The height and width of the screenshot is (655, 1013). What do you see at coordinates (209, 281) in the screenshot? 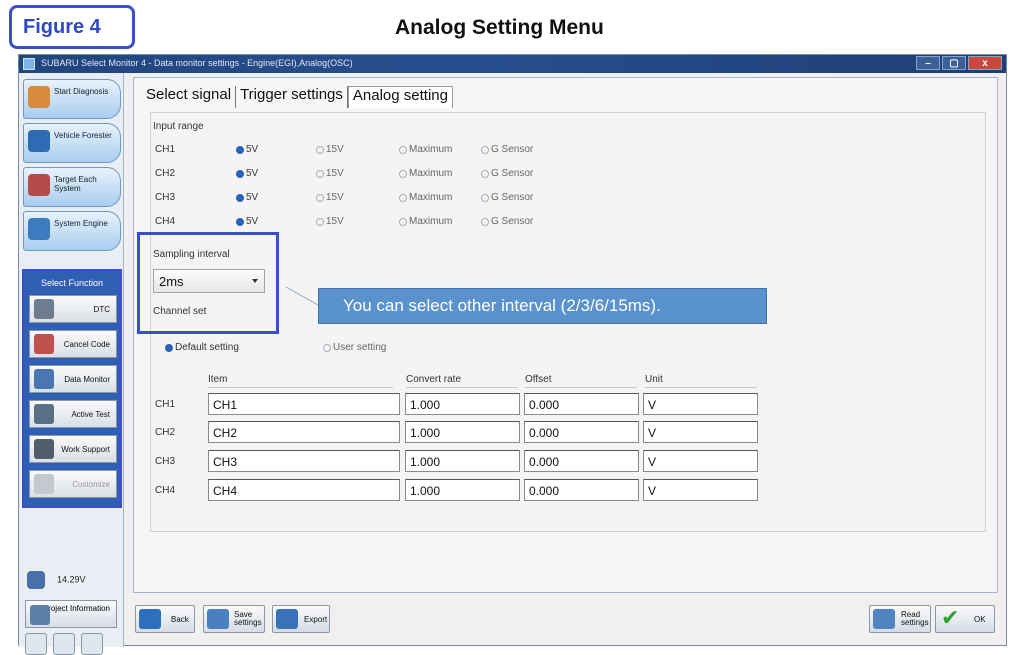
I see `sampling-interval-dropdown: 2ms` at bounding box center [209, 281].